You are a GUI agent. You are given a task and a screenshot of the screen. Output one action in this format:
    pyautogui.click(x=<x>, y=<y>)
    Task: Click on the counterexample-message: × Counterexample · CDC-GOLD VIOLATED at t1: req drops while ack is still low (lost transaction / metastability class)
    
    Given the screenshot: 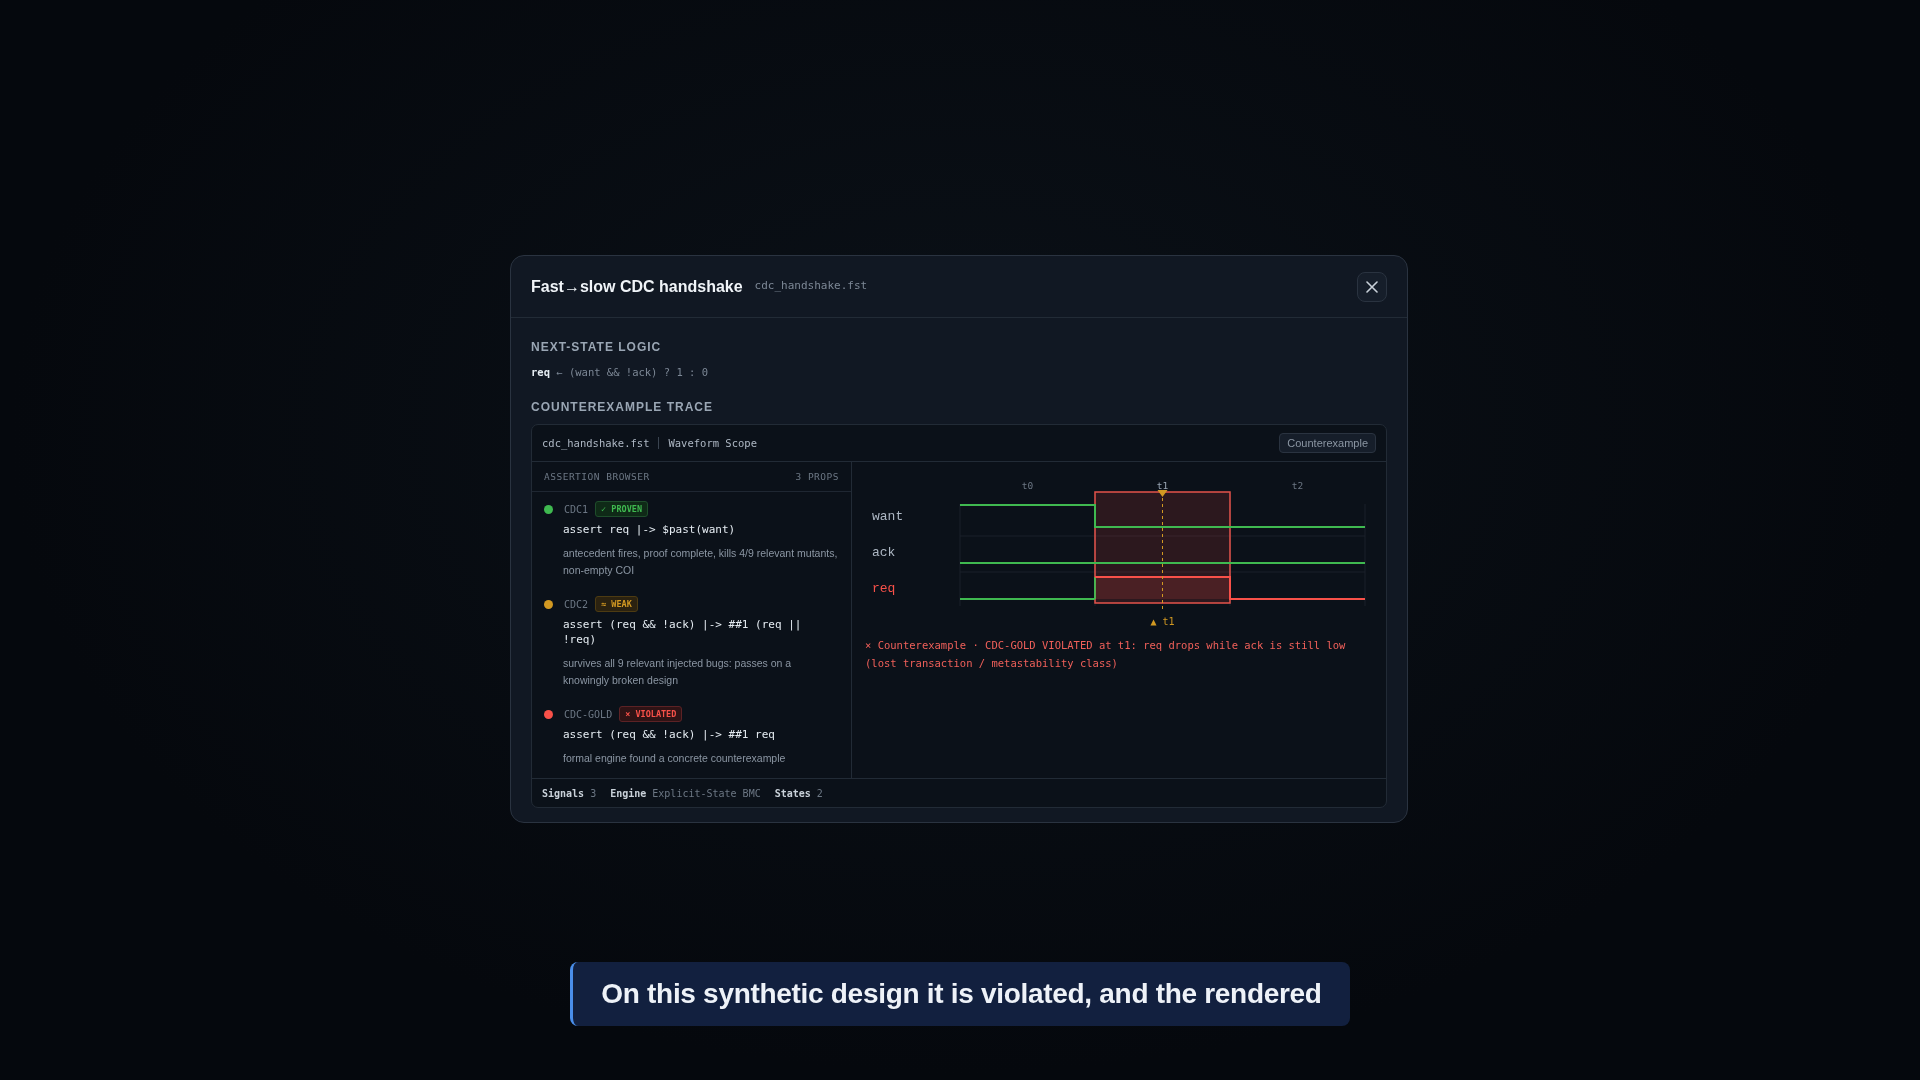 What is the action you would take?
    pyautogui.click(x=1106, y=654)
    